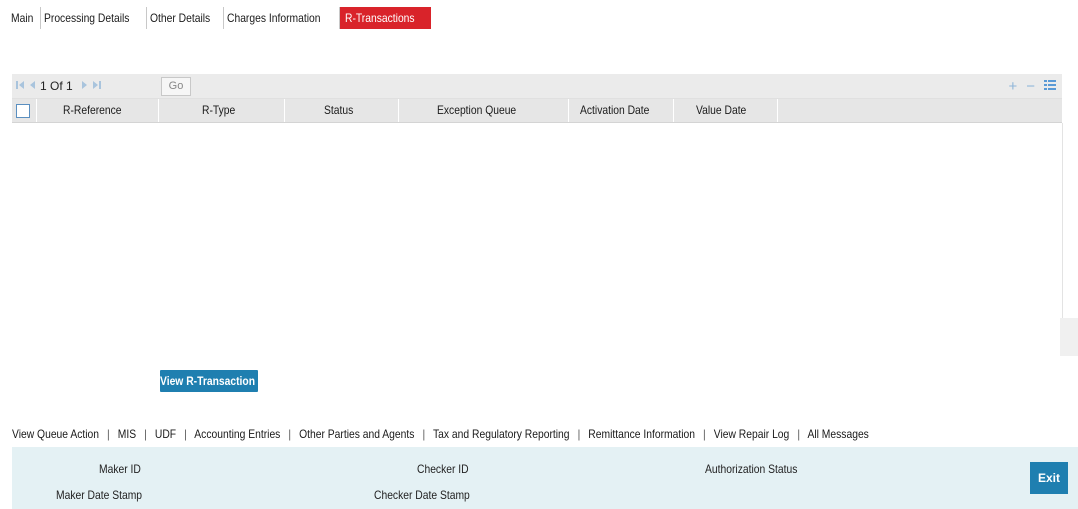 This screenshot has width=1078, height=509. Describe the element at coordinates (85, 86) in the screenshot. I see `next-page-icon` at that location.